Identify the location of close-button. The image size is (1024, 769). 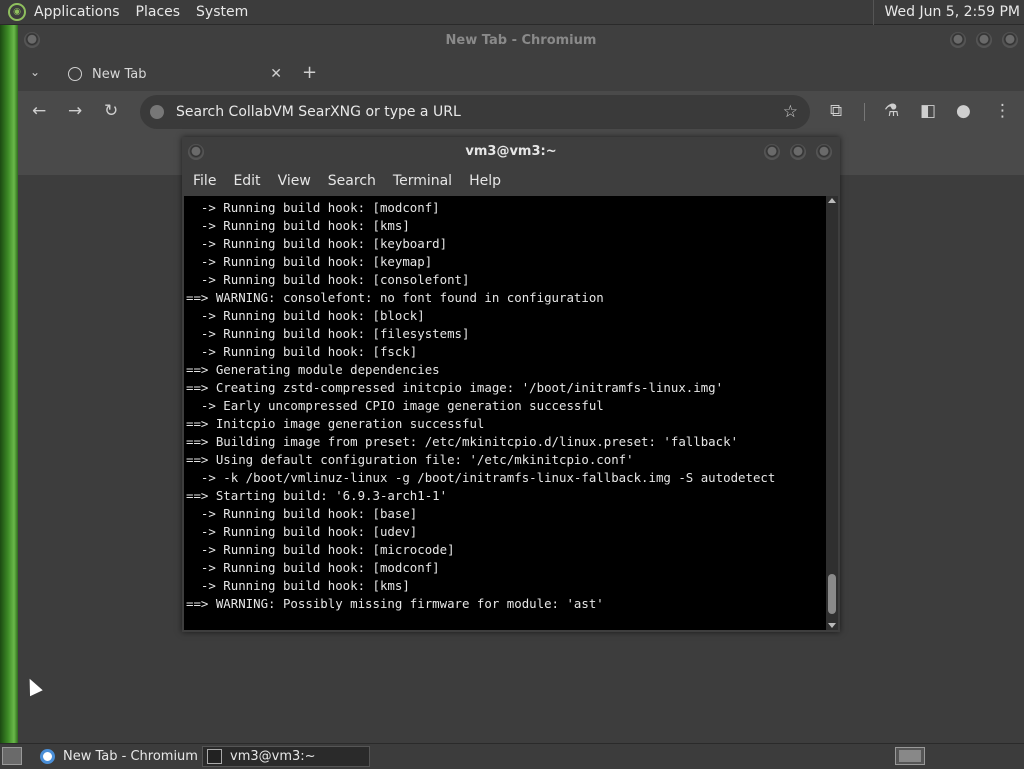
(1010, 40).